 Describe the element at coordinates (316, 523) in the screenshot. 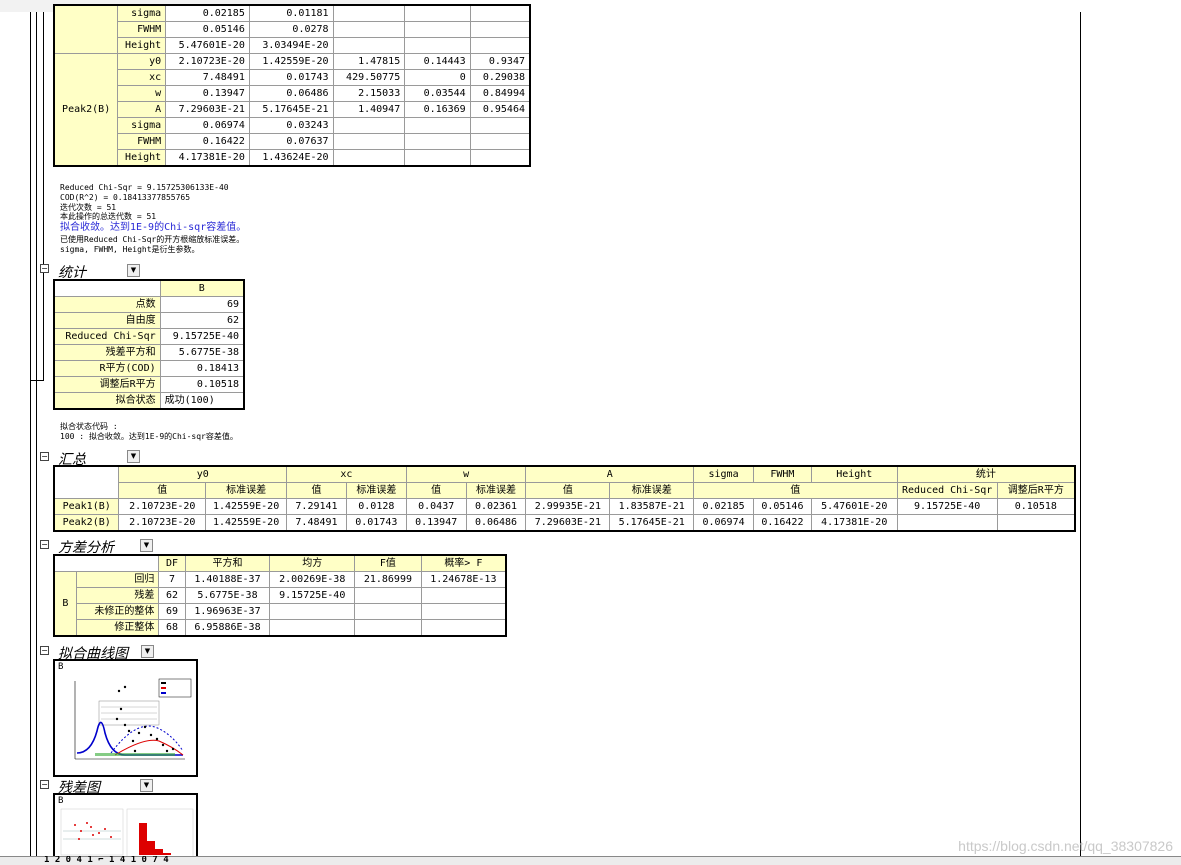

I see `summary-cell: 7.48491` at that location.